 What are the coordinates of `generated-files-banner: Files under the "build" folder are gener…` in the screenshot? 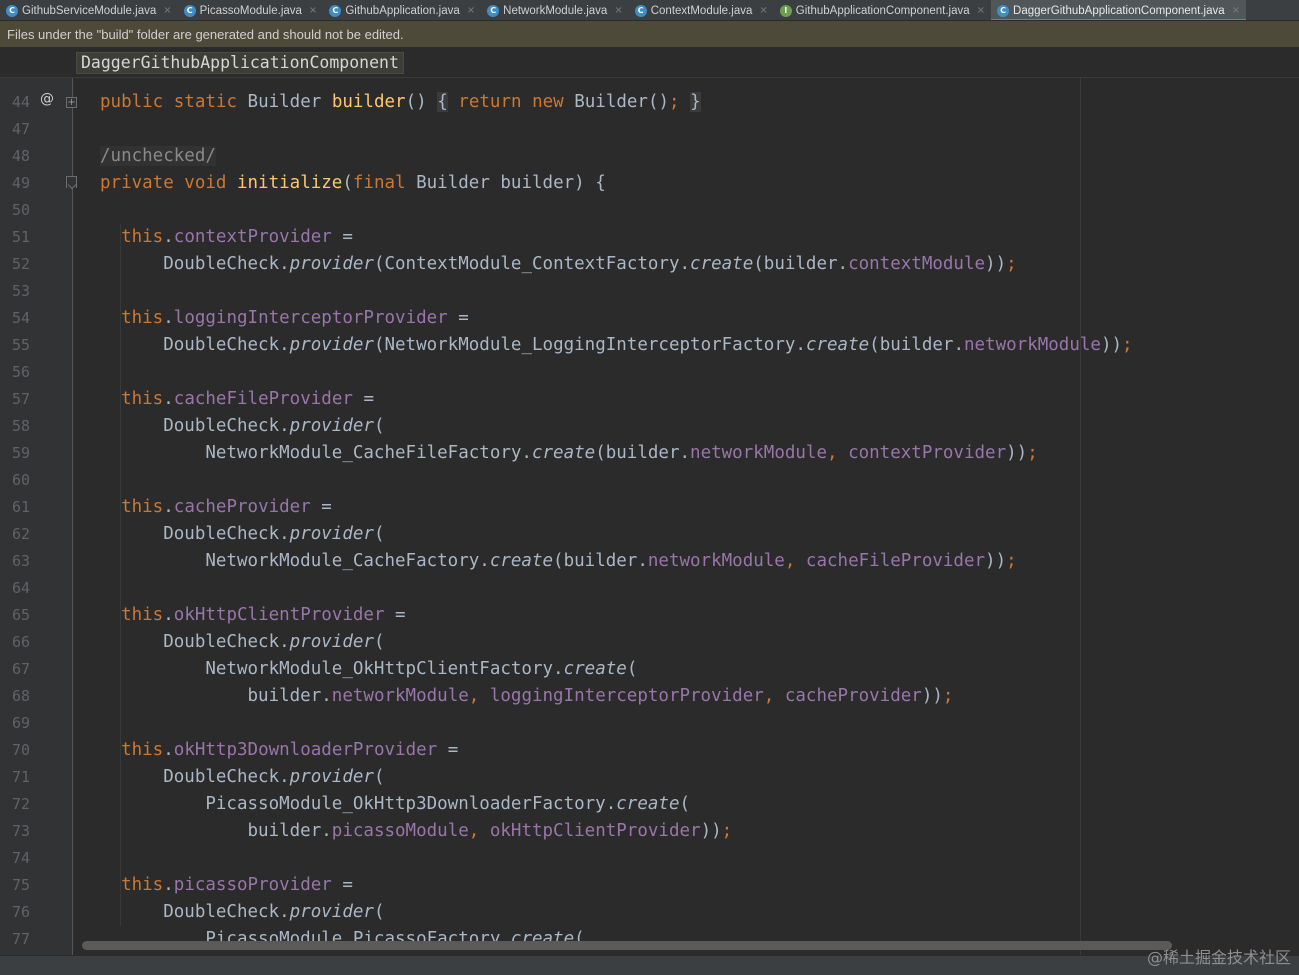 It's located at (649, 34).